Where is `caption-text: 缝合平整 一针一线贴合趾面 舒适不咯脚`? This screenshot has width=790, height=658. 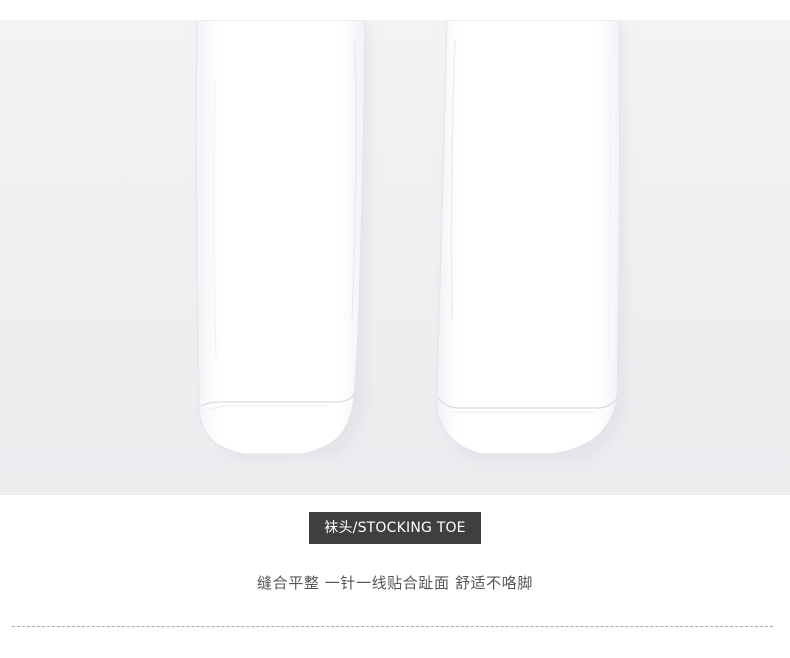
caption-text: 缝合平整 一针一线贴合趾面 舒适不咯脚 is located at coordinates (395, 583).